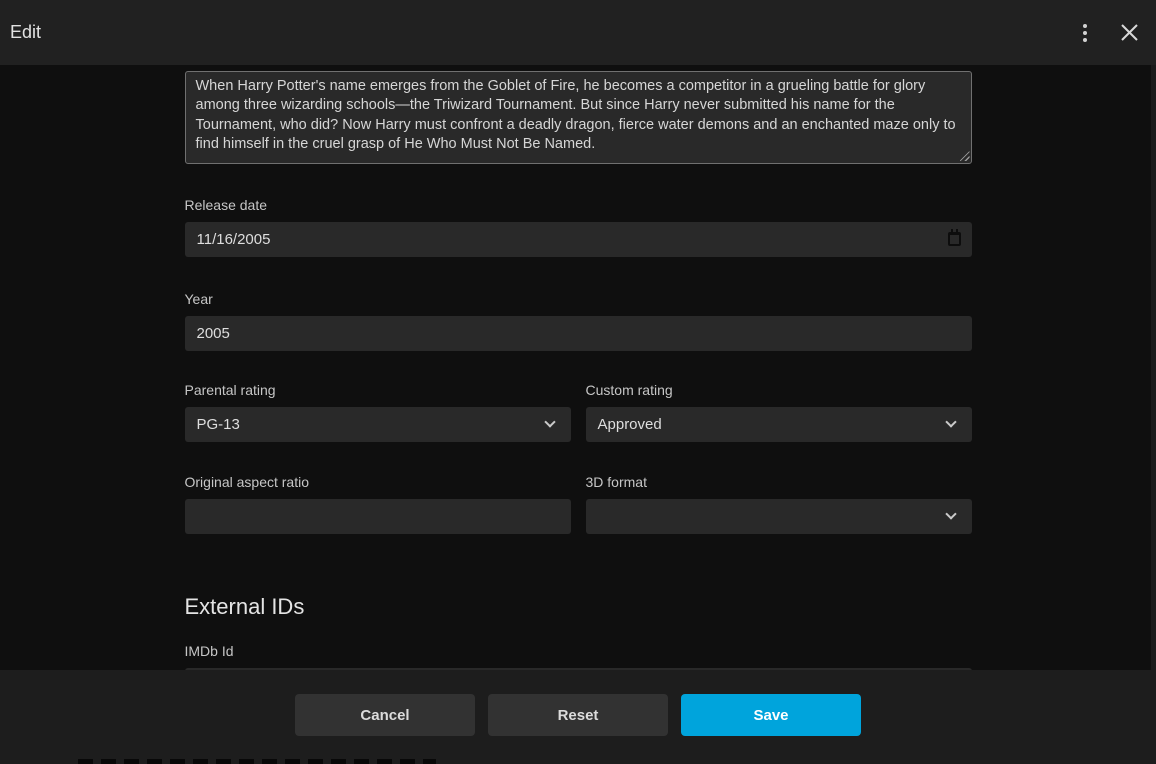 The height and width of the screenshot is (764, 1156). What do you see at coordinates (578, 239) in the screenshot?
I see `release-date-input` at bounding box center [578, 239].